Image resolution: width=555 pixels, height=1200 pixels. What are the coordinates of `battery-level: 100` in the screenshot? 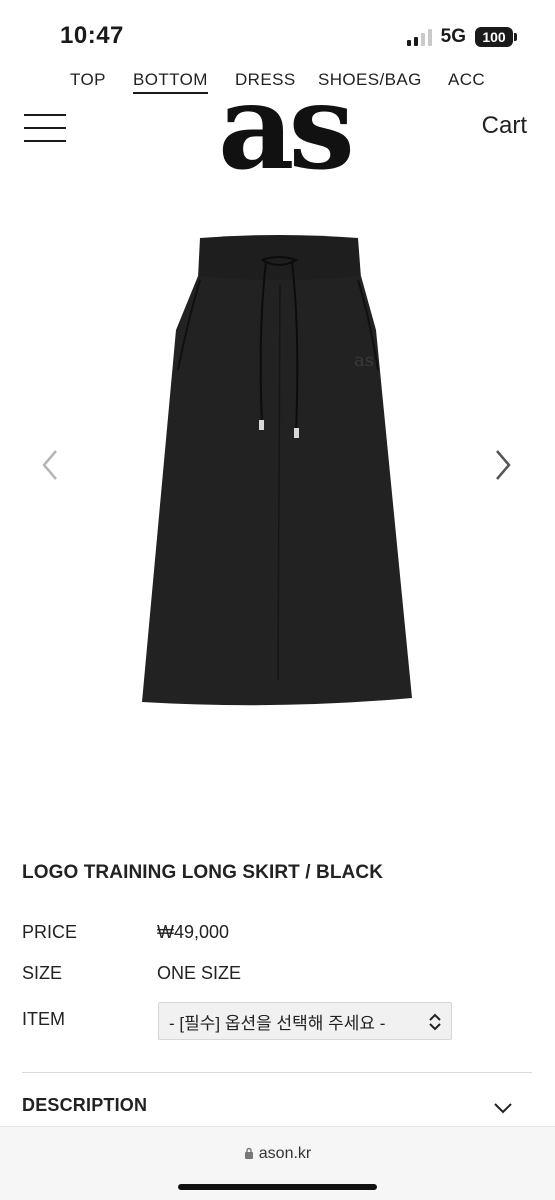 It's located at (494, 37).